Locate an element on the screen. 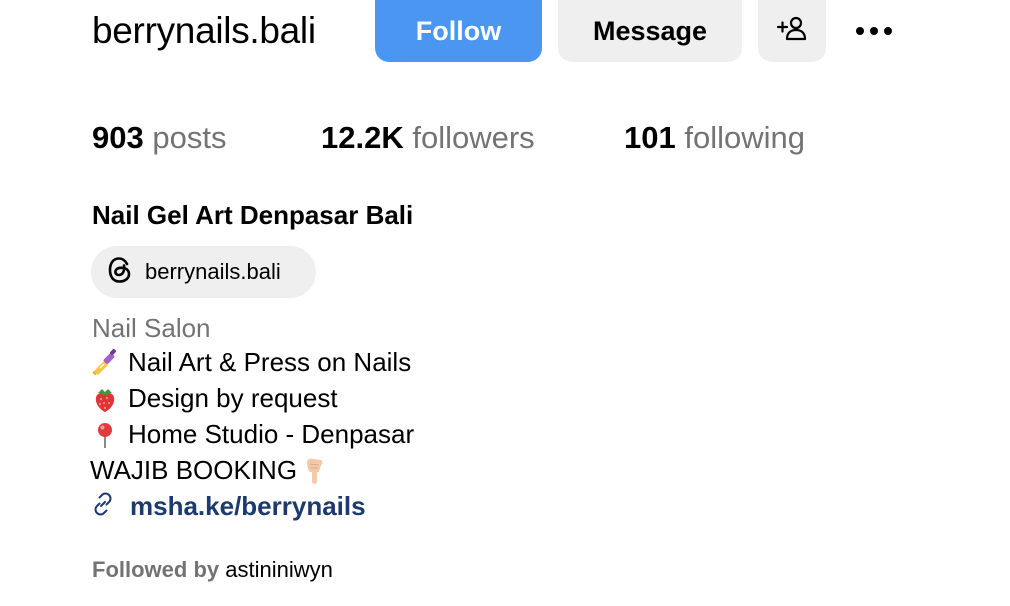 This screenshot has width=1010, height=606. following-count: 101 is located at coordinates (650, 137).